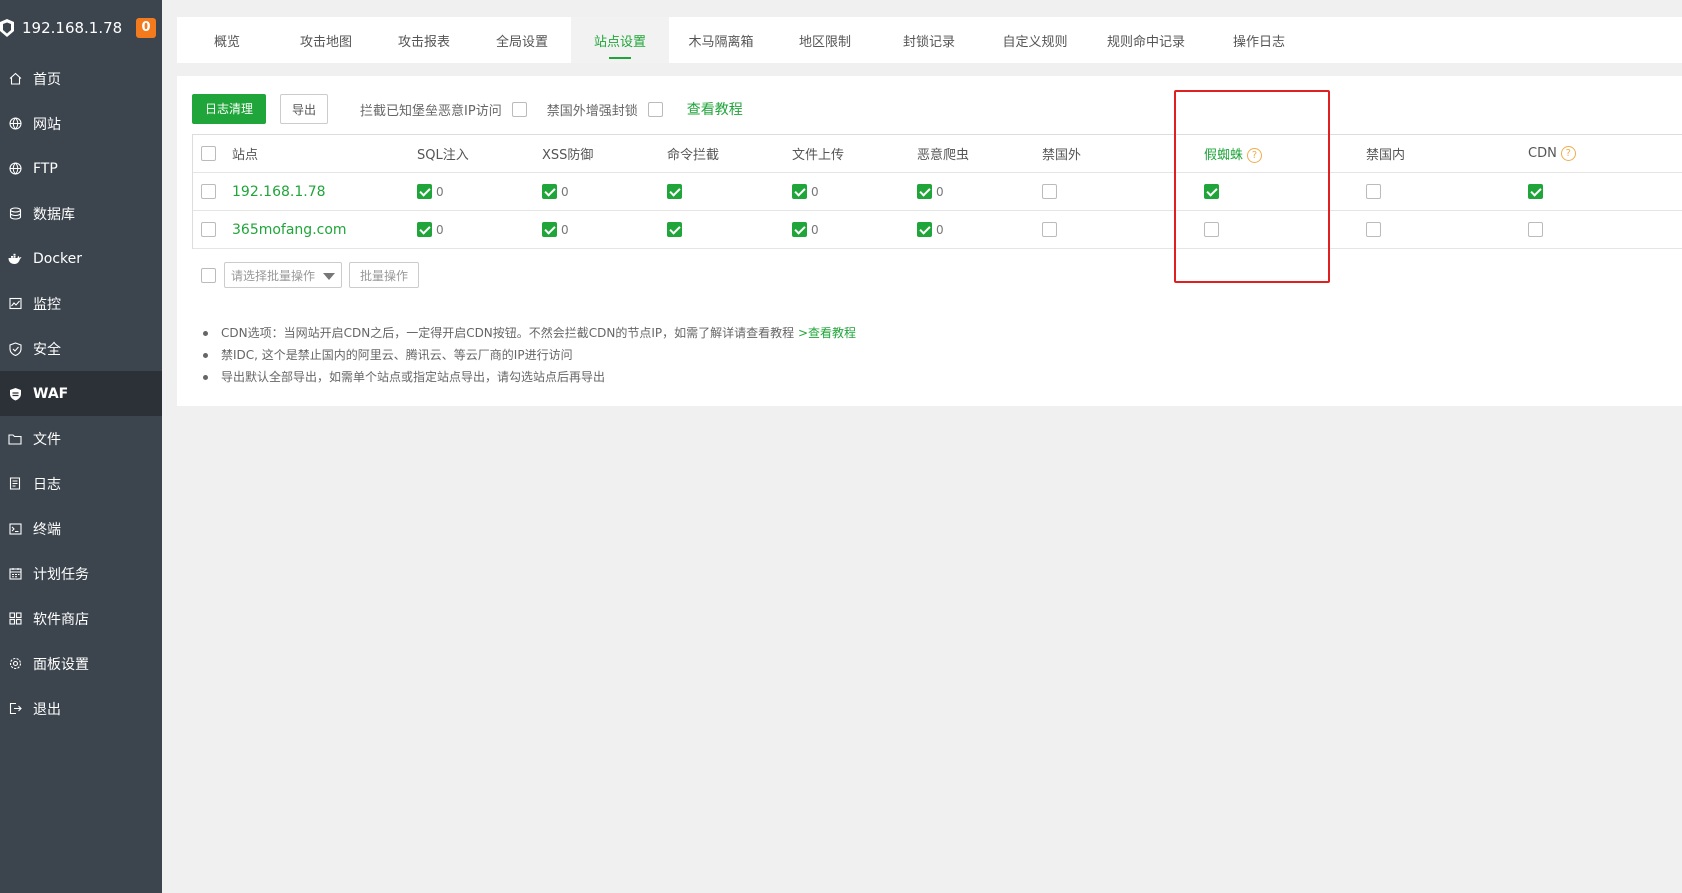  I want to click on sidebar-item-label: 日志, so click(47, 484).